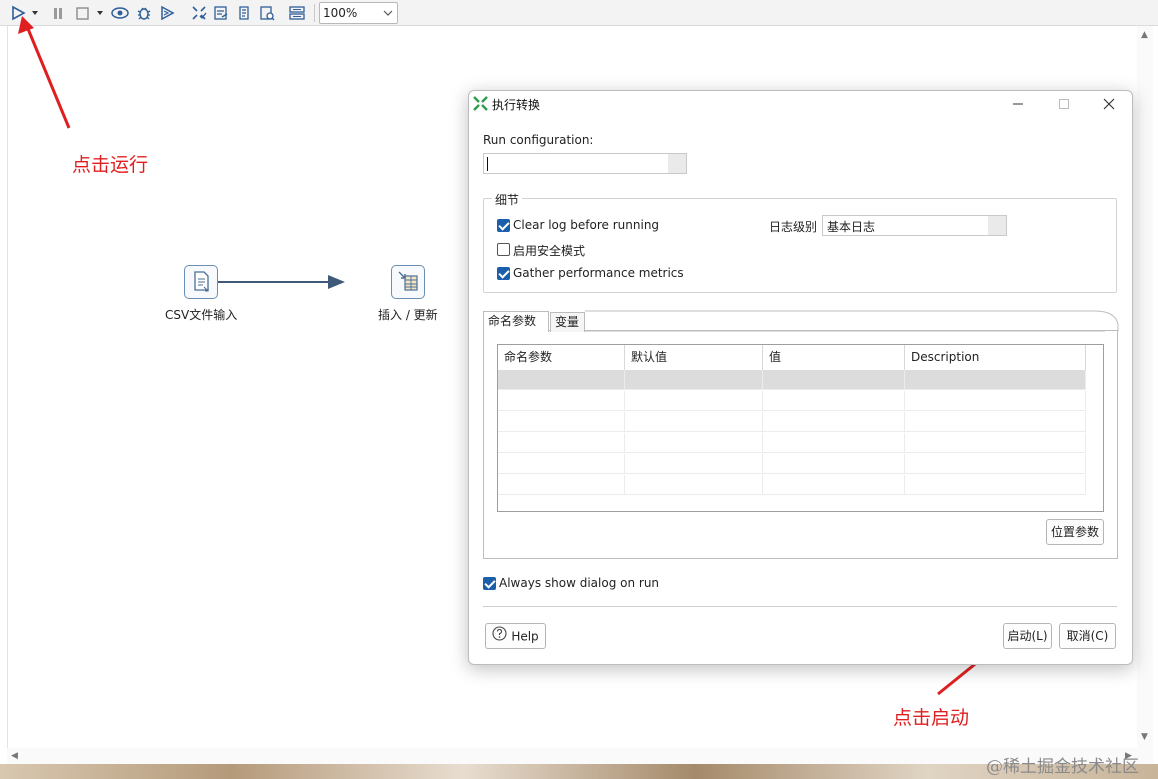 The height and width of the screenshot is (779, 1158). What do you see at coordinates (340, 13) in the screenshot?
I see `zoom-value: 100%` at bounding box center [340, 13].